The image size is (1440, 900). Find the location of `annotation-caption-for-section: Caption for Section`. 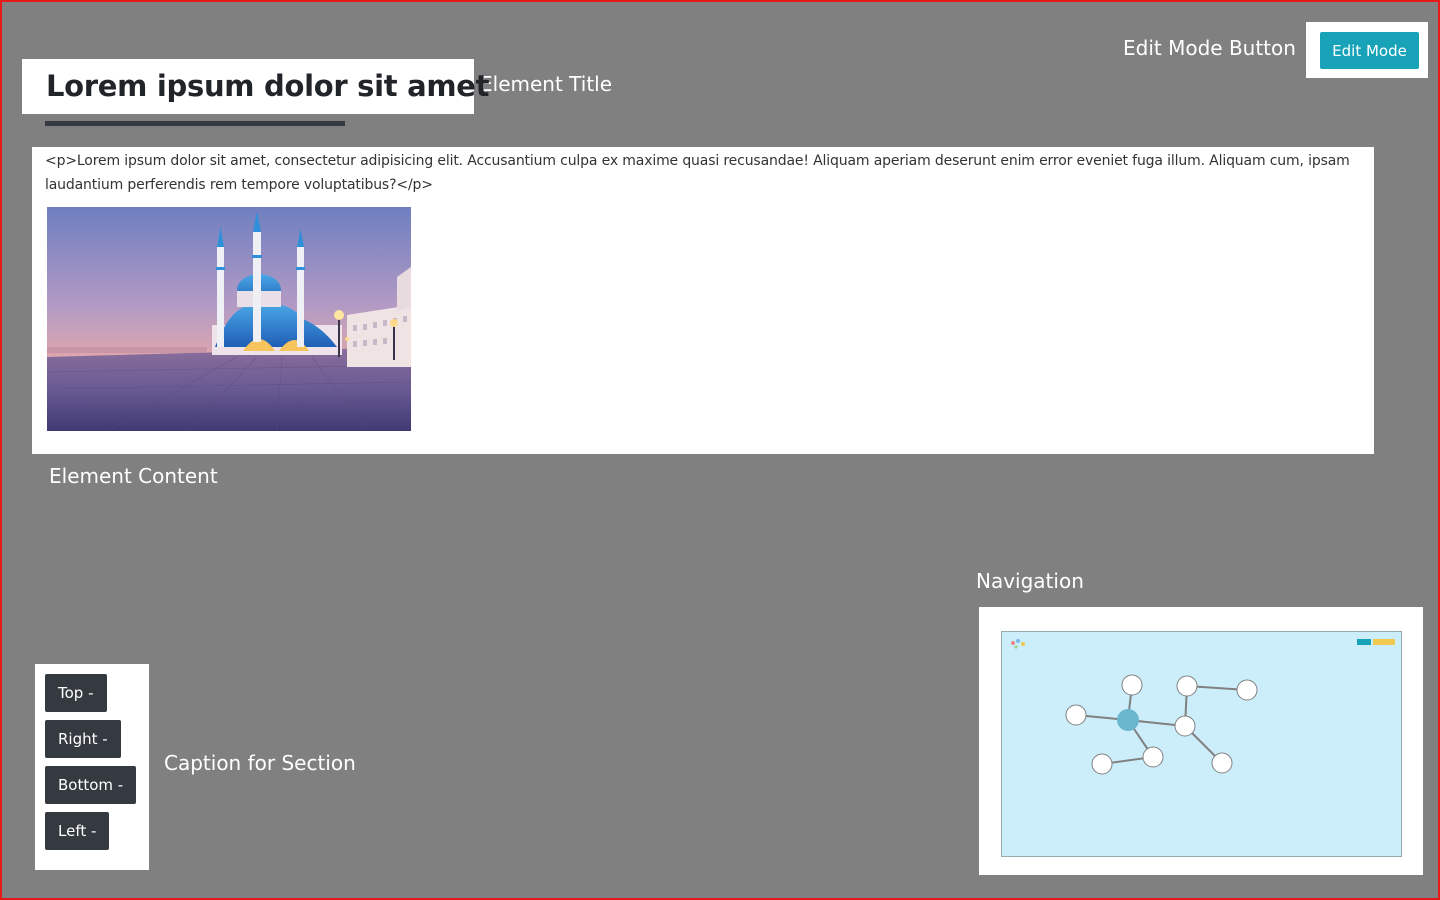

annotation-caption-for-section: Caption for Section is located at coordinates (260, 763).